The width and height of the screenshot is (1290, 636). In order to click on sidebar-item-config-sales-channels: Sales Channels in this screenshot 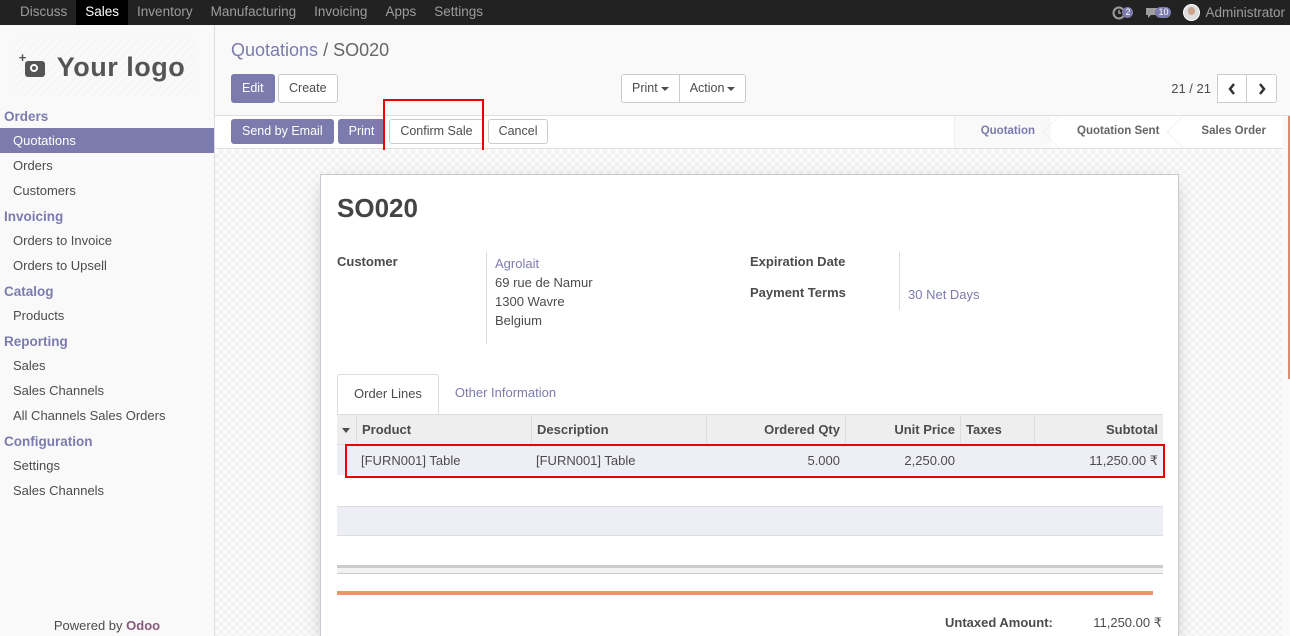, I will do `click(107, 490)`.